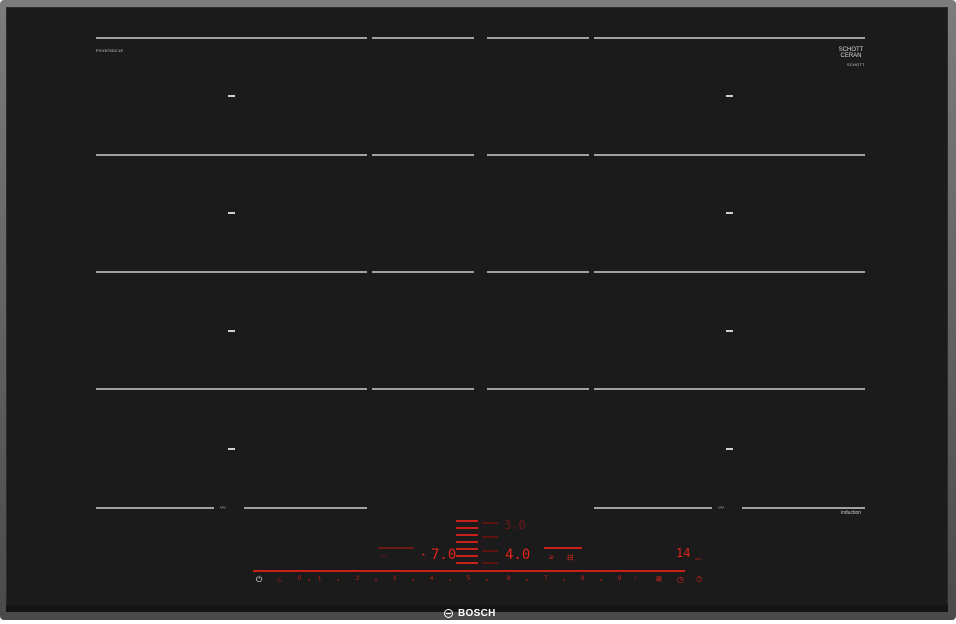 The width and height of the screenshot is (956, 624). I want to click on right-zone-level-display: 4.0, so click(518, 555).